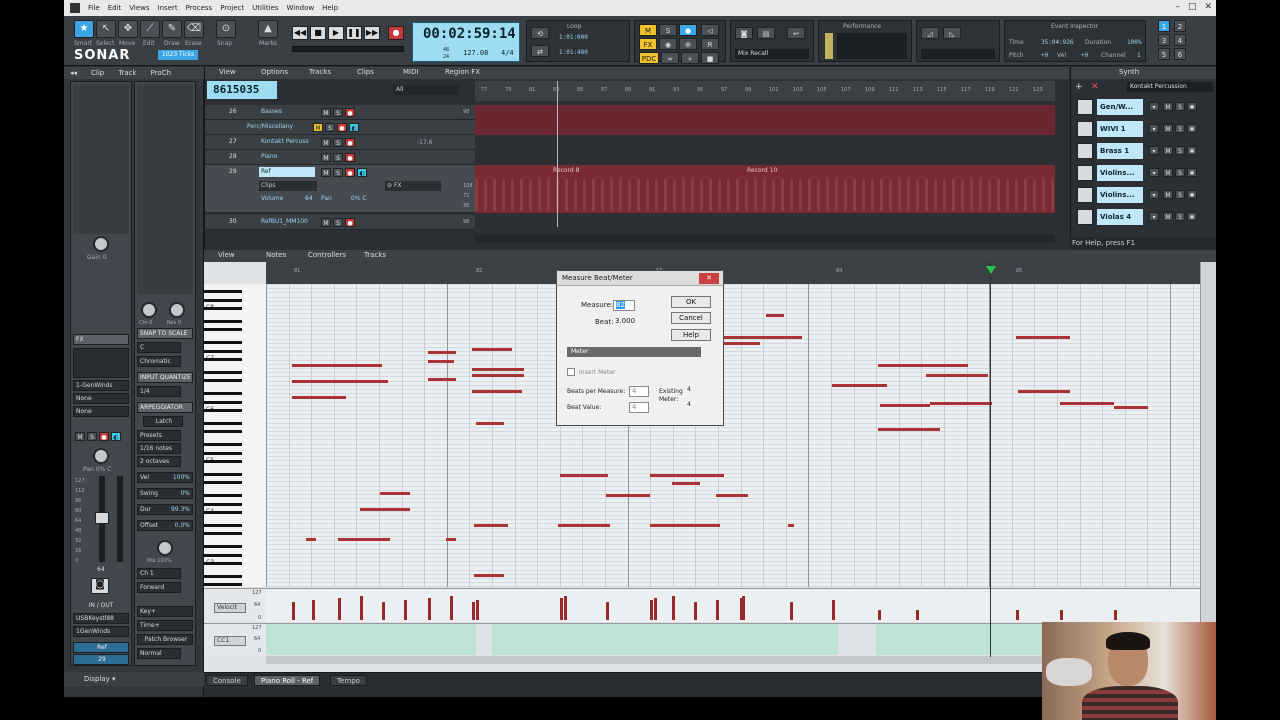  I want to click on rack-item-violins-2: Violins... ▾ M S ✱, so click(1145, 195).